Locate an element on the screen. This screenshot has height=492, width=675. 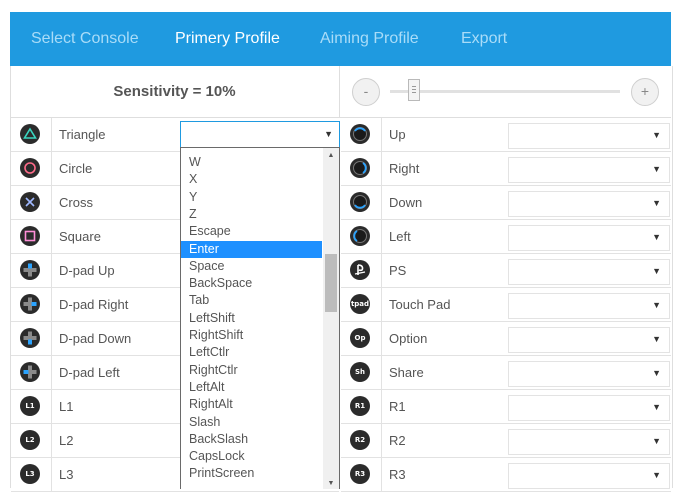
dropdown-option: Z is located at coordinates (251, 214).